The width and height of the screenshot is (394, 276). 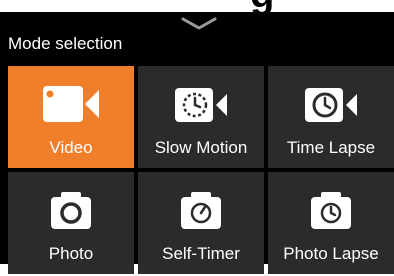 I want to click on mode-label: Photo, so click(x=71, y=253).